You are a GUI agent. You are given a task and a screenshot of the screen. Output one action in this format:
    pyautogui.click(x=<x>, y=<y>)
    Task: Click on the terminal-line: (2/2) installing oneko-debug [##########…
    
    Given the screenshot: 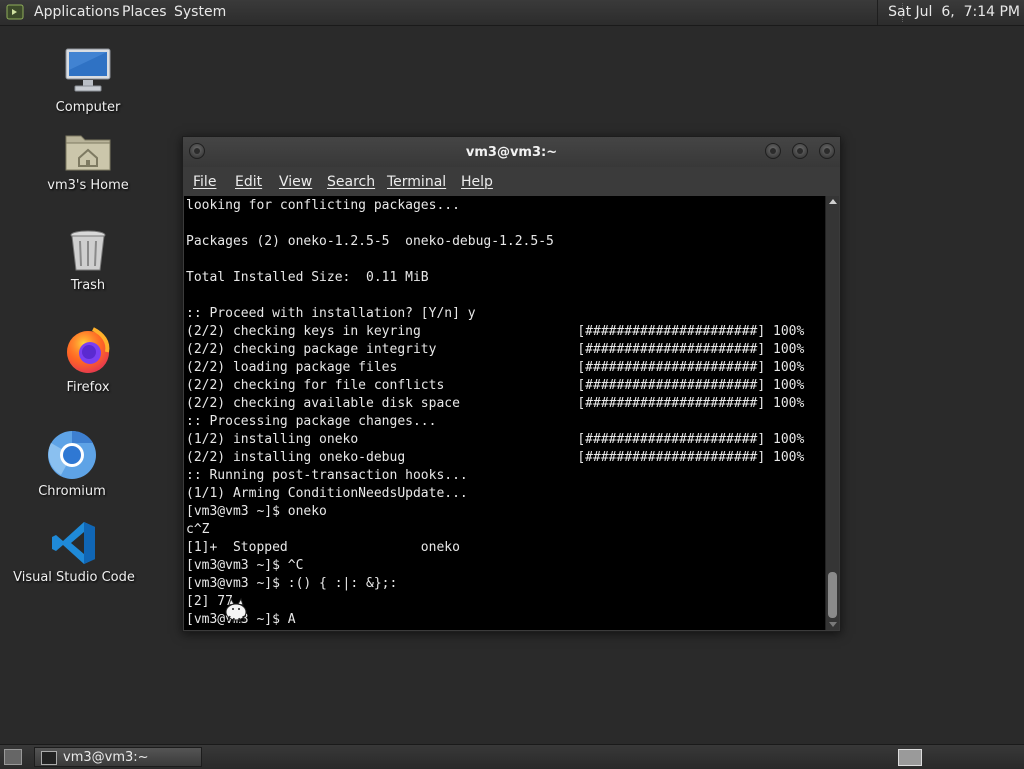 What is the action you would take?
    pyautogui.click(x=495, y=457)
    